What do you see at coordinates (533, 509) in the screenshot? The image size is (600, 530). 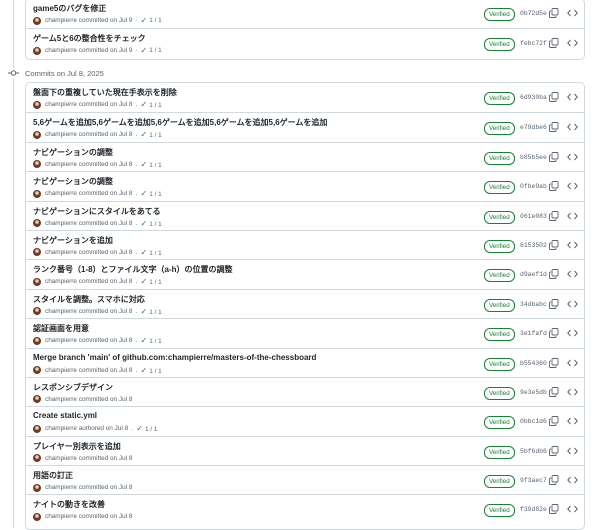 I see `commit-sha: f39d82e` at bounding box center [533, 509].